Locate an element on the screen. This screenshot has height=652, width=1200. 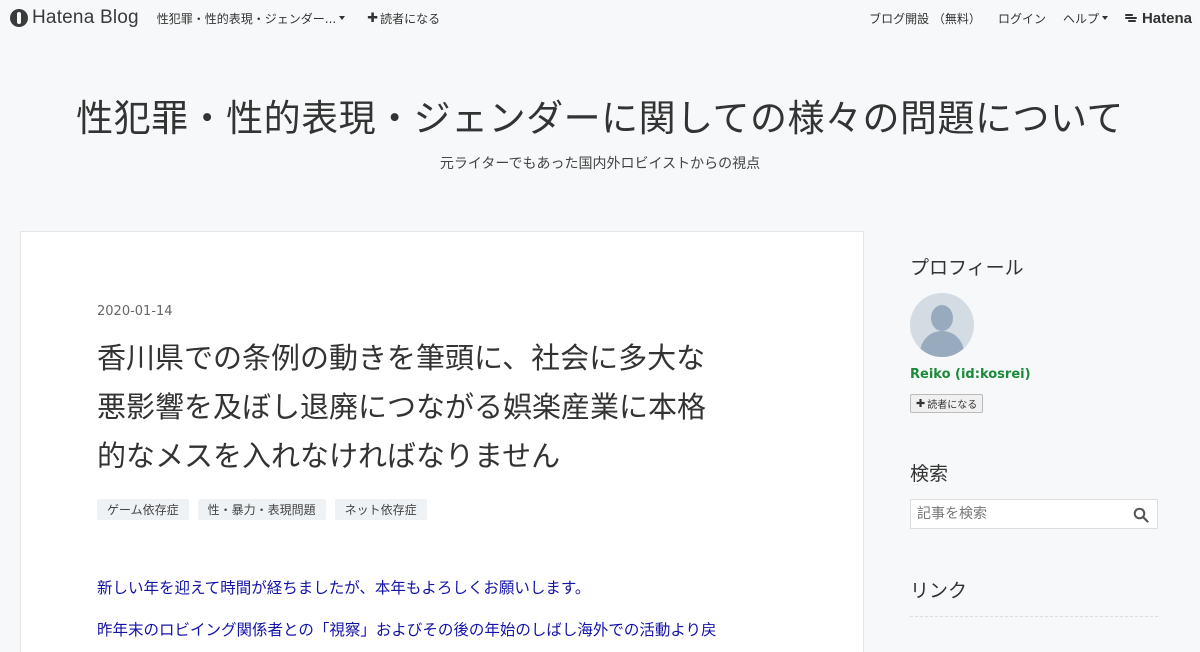
entry-paragraph: 昨年末のロビイング関係者との「視察」およびその後の年始のしばし海外での活動より戻 is located at coordinates (407, 630).